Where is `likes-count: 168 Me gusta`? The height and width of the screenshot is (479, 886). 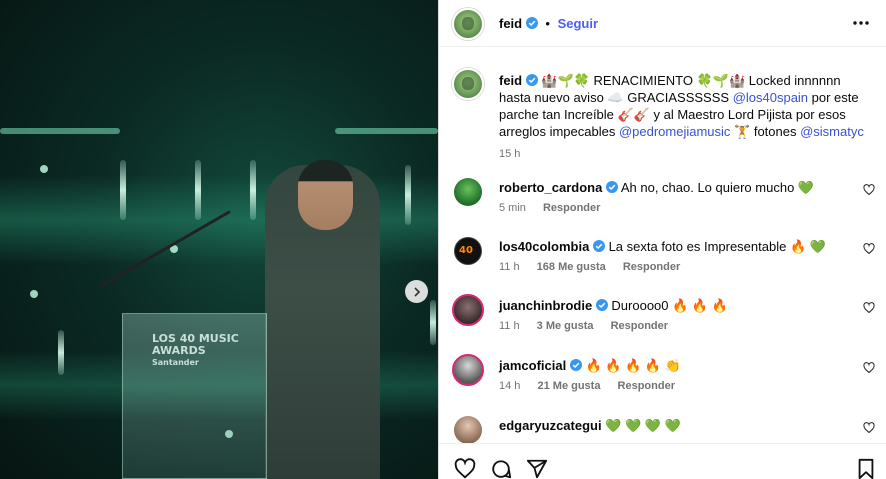
likes-count: 168 Me gusta is located at coordinates (571, 267).